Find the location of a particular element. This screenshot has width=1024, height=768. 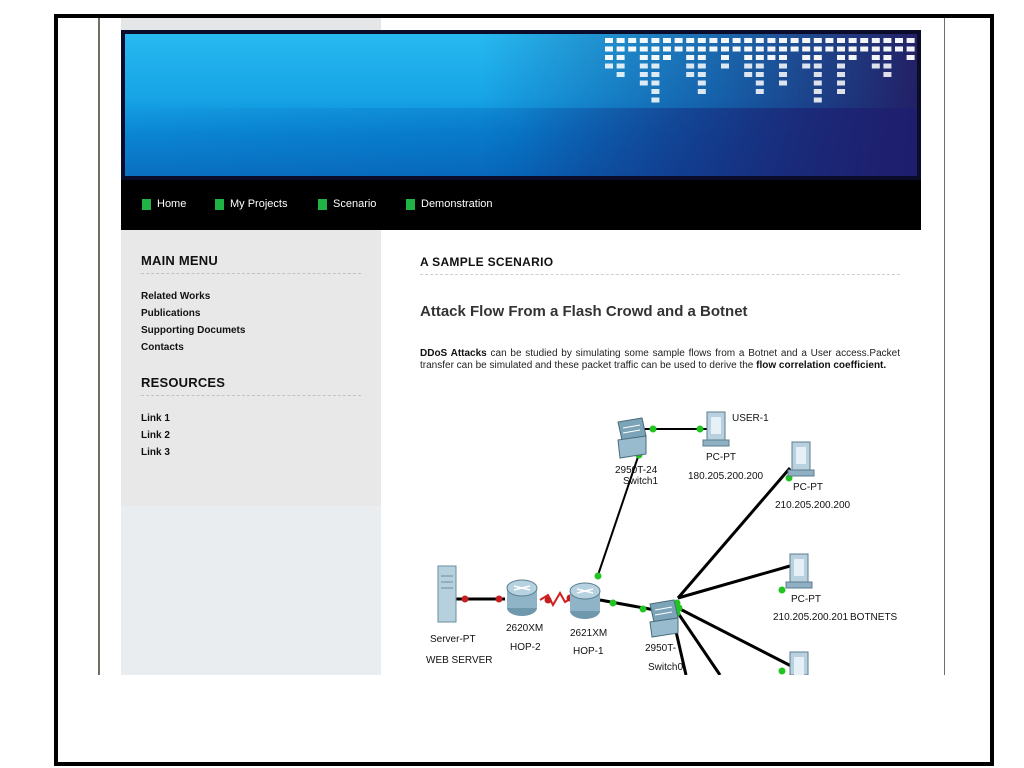

section-heading: A SAMPLE SCENARIO is located at coordinates (487, 262).